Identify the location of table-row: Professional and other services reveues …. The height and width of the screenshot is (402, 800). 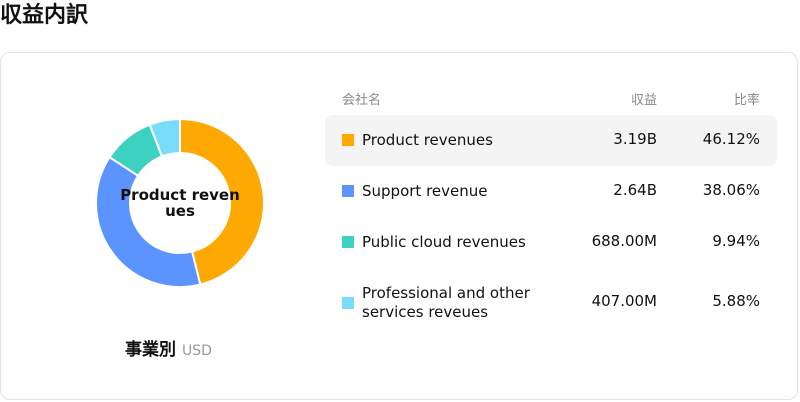
(551, 303).